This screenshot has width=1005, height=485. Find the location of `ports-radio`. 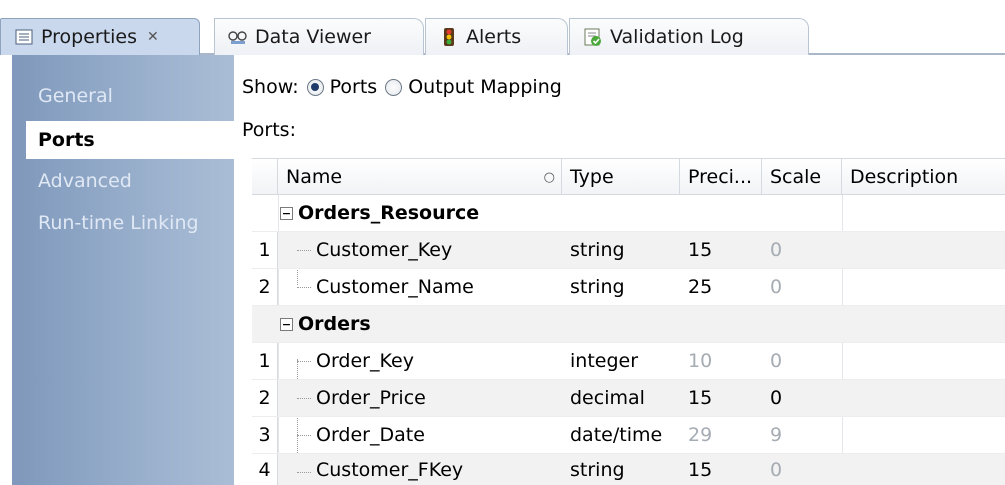

ports-radio is located at coordinates (315, 87).